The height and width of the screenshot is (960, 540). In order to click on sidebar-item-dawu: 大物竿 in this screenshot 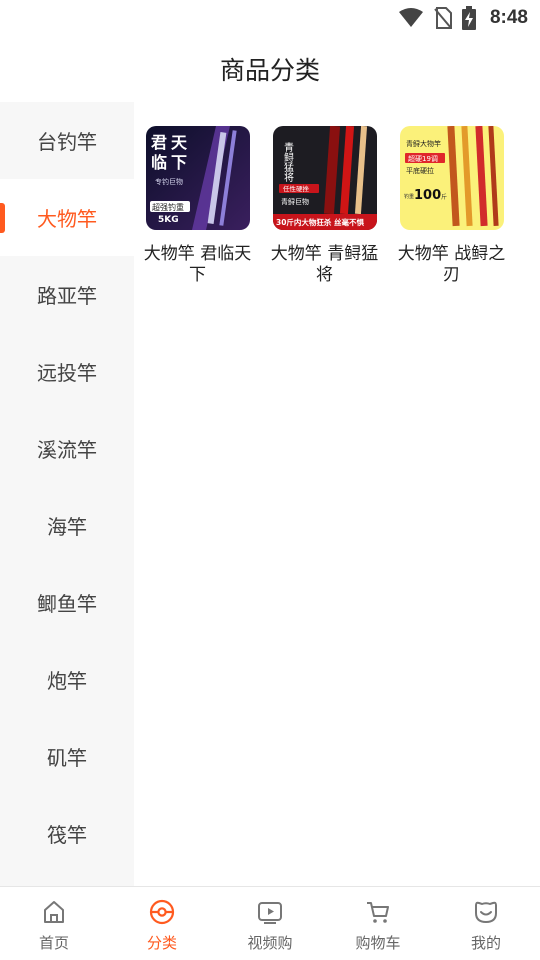, I will do `click(67, 217)`.